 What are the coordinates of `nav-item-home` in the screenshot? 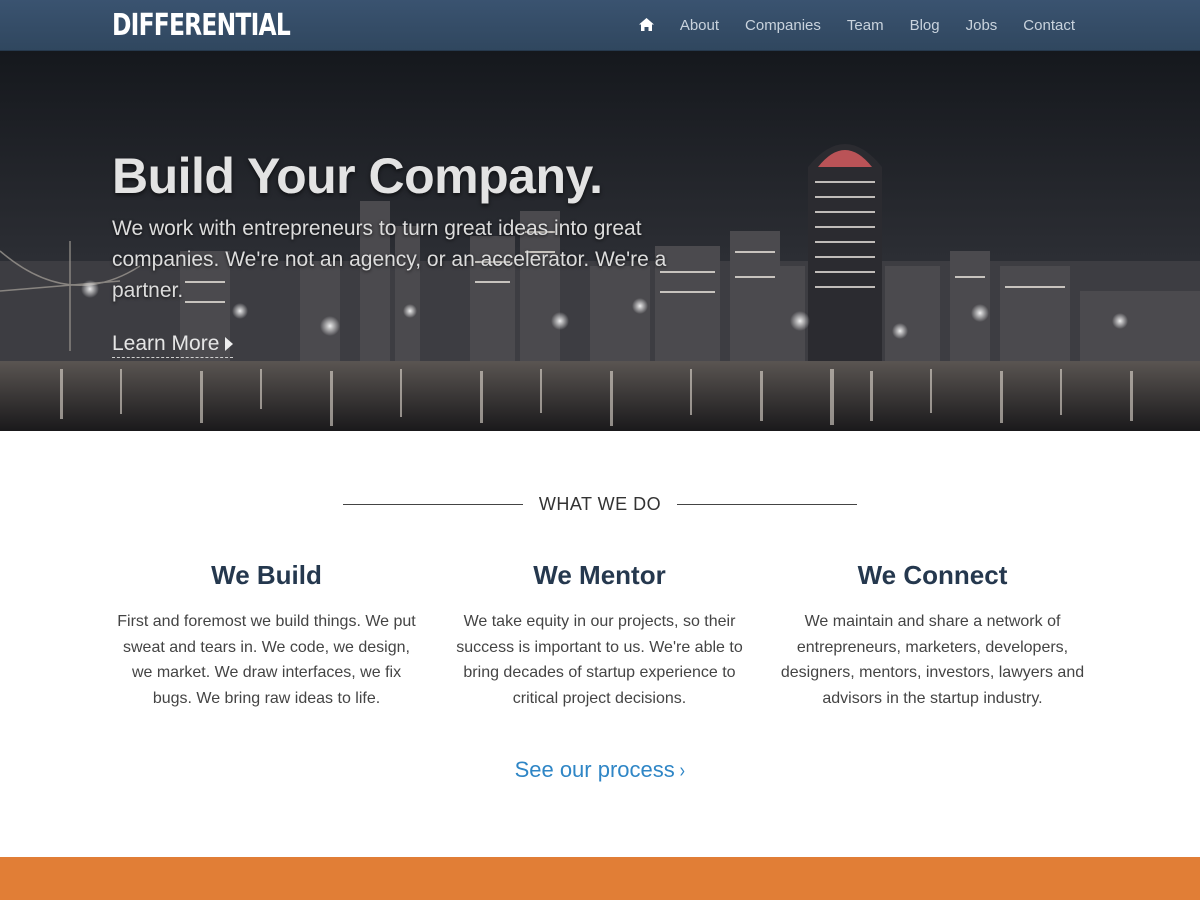 It's located at (646, 24).